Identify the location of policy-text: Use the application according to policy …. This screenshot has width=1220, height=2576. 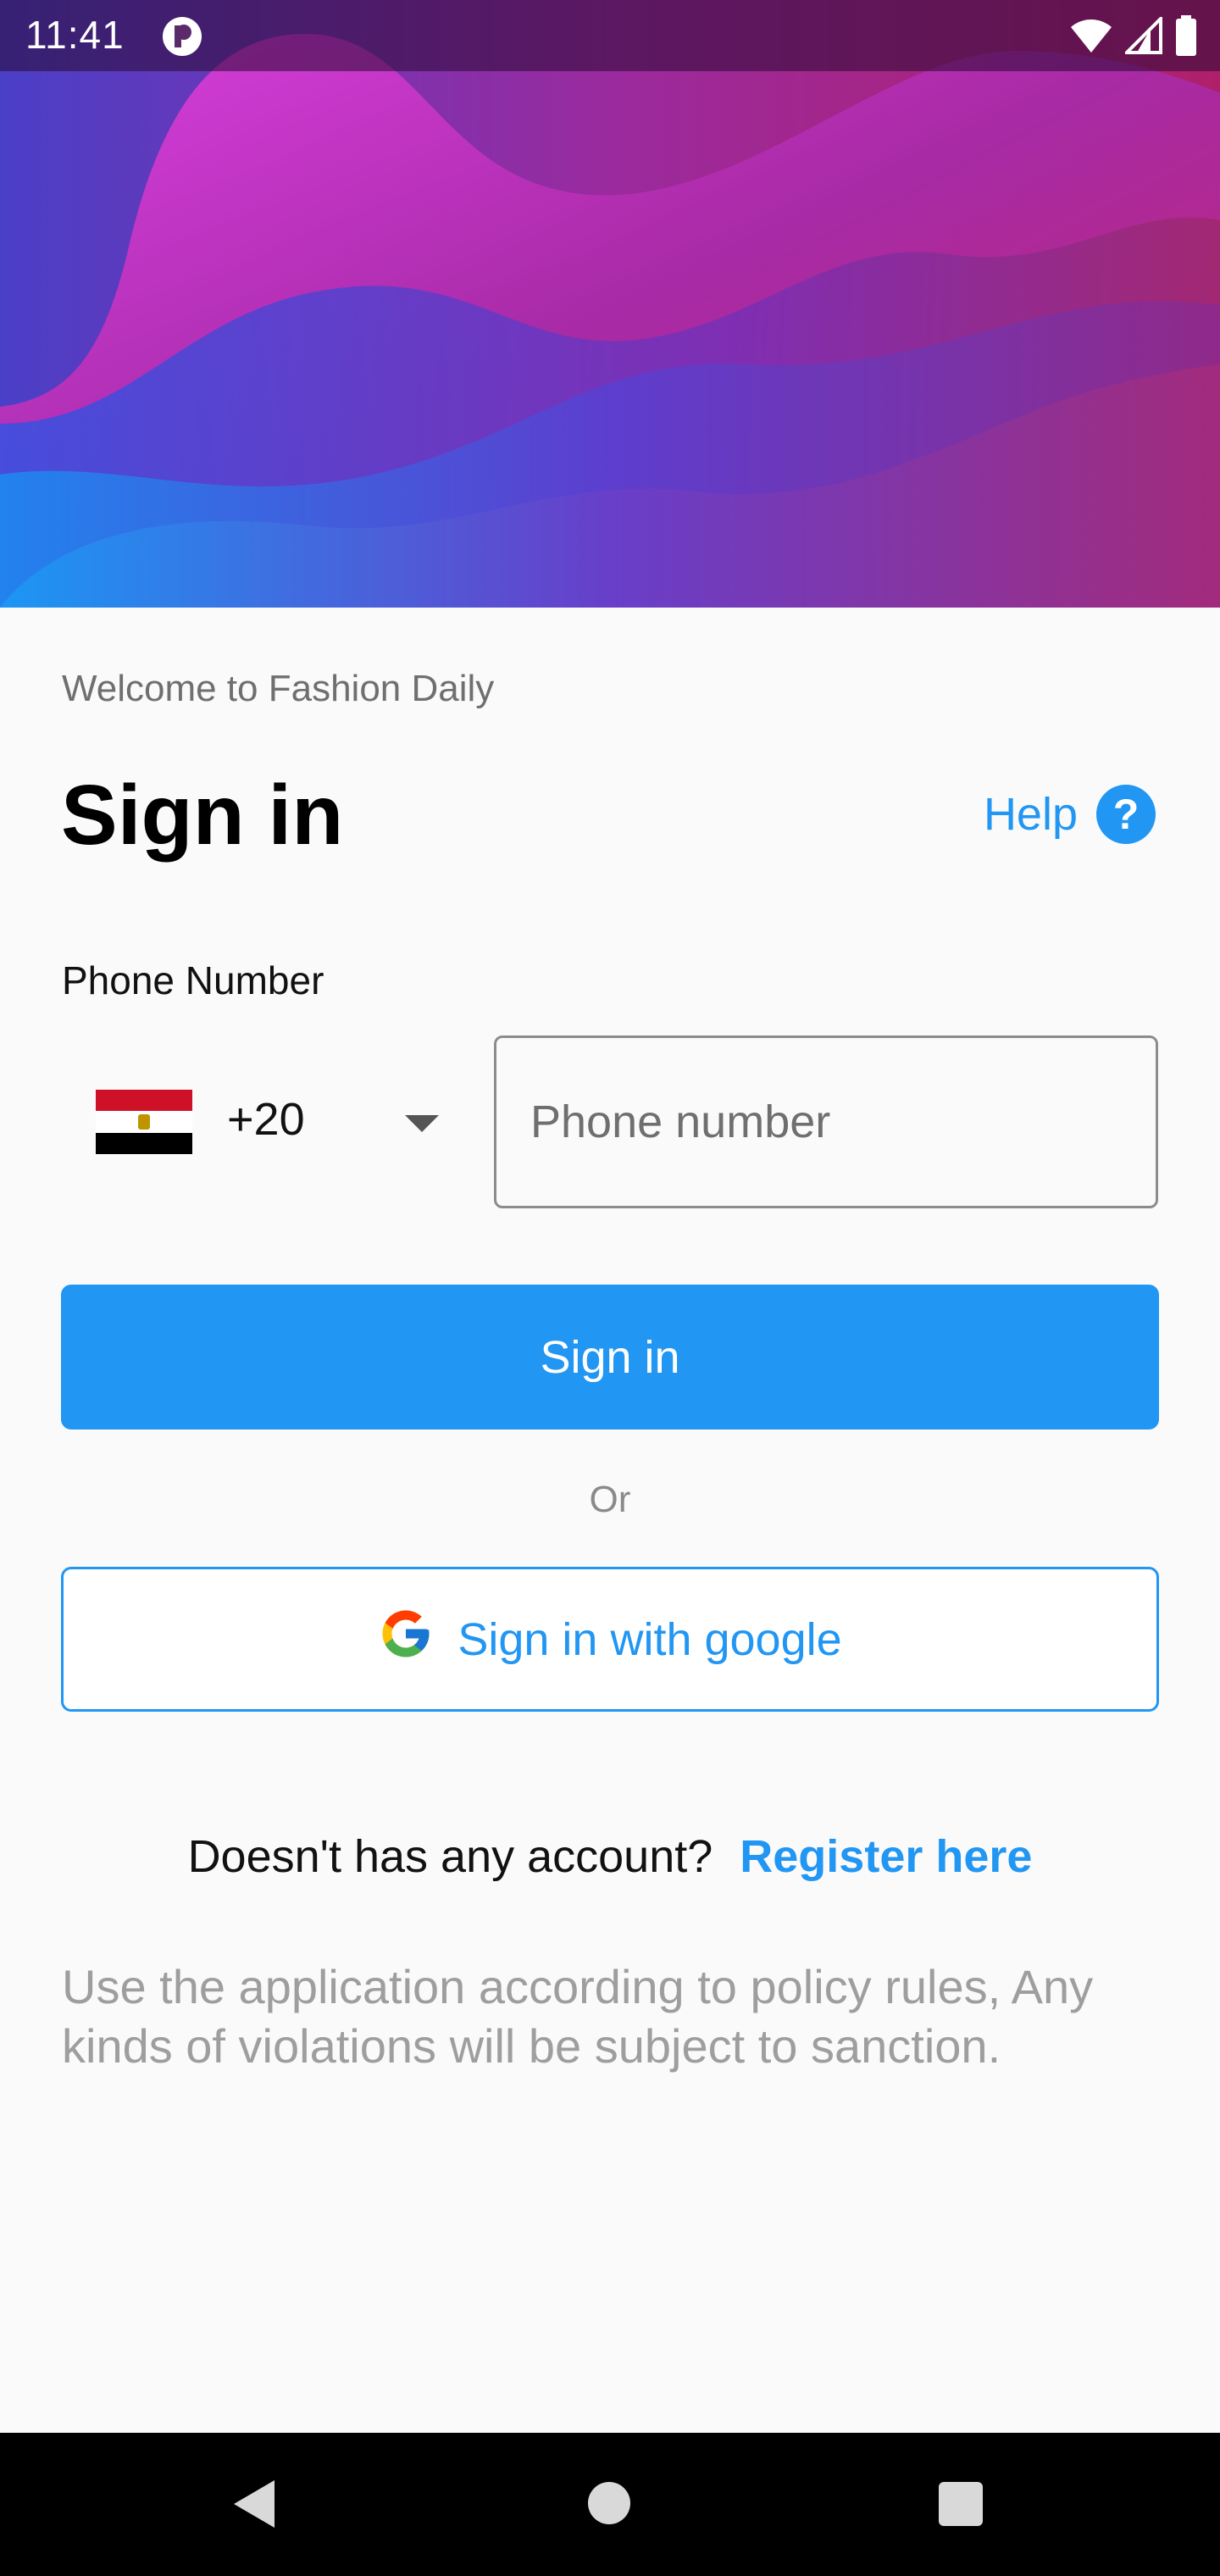
(578, 2016).